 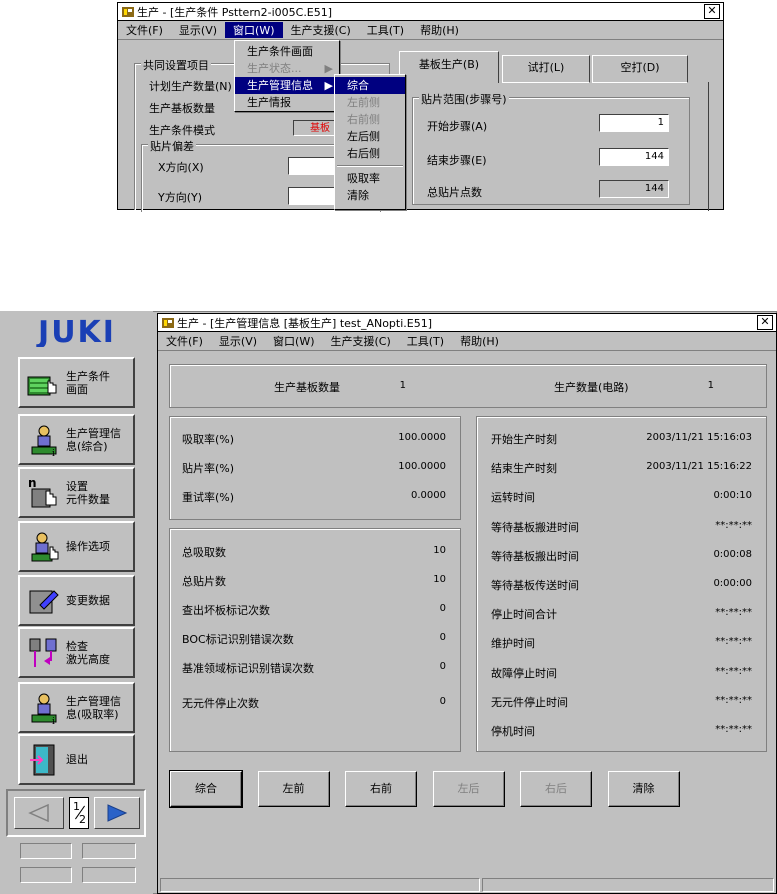 I want to click on sidebar-button-exit: 退出, so click(x=76, y=759).